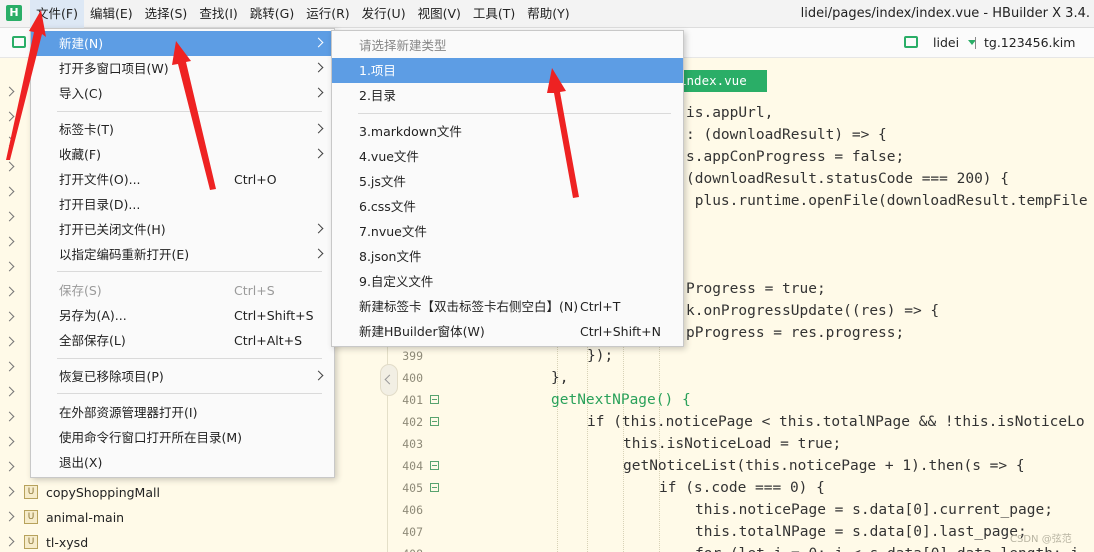 This screenshot has width=1094, height=552. What do you see at coordinates (1030, 42) in the screenshot?
I see `domain-label: tg.123456.kim` at bounding box center [1030, 42].